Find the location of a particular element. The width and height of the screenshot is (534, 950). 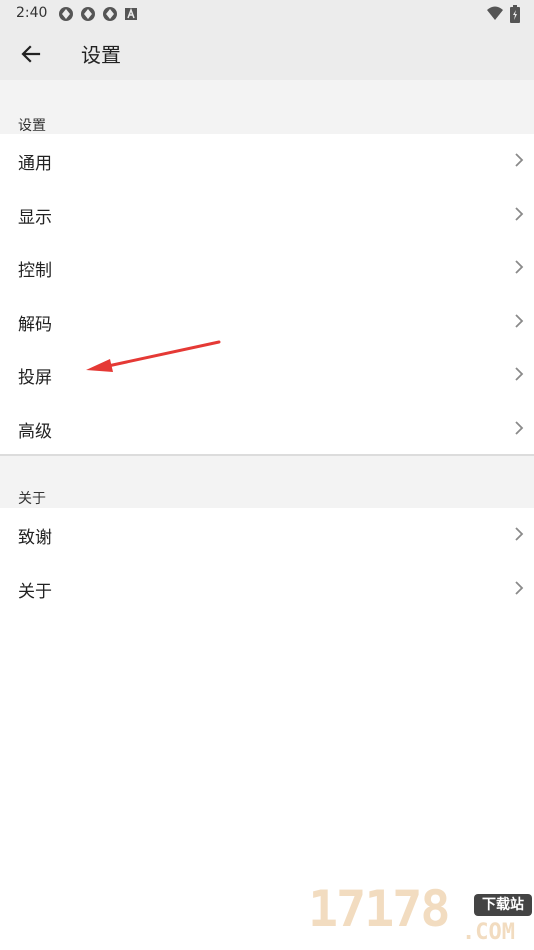

settings-item-label: 投屏 is located at coordinates (35, 378).